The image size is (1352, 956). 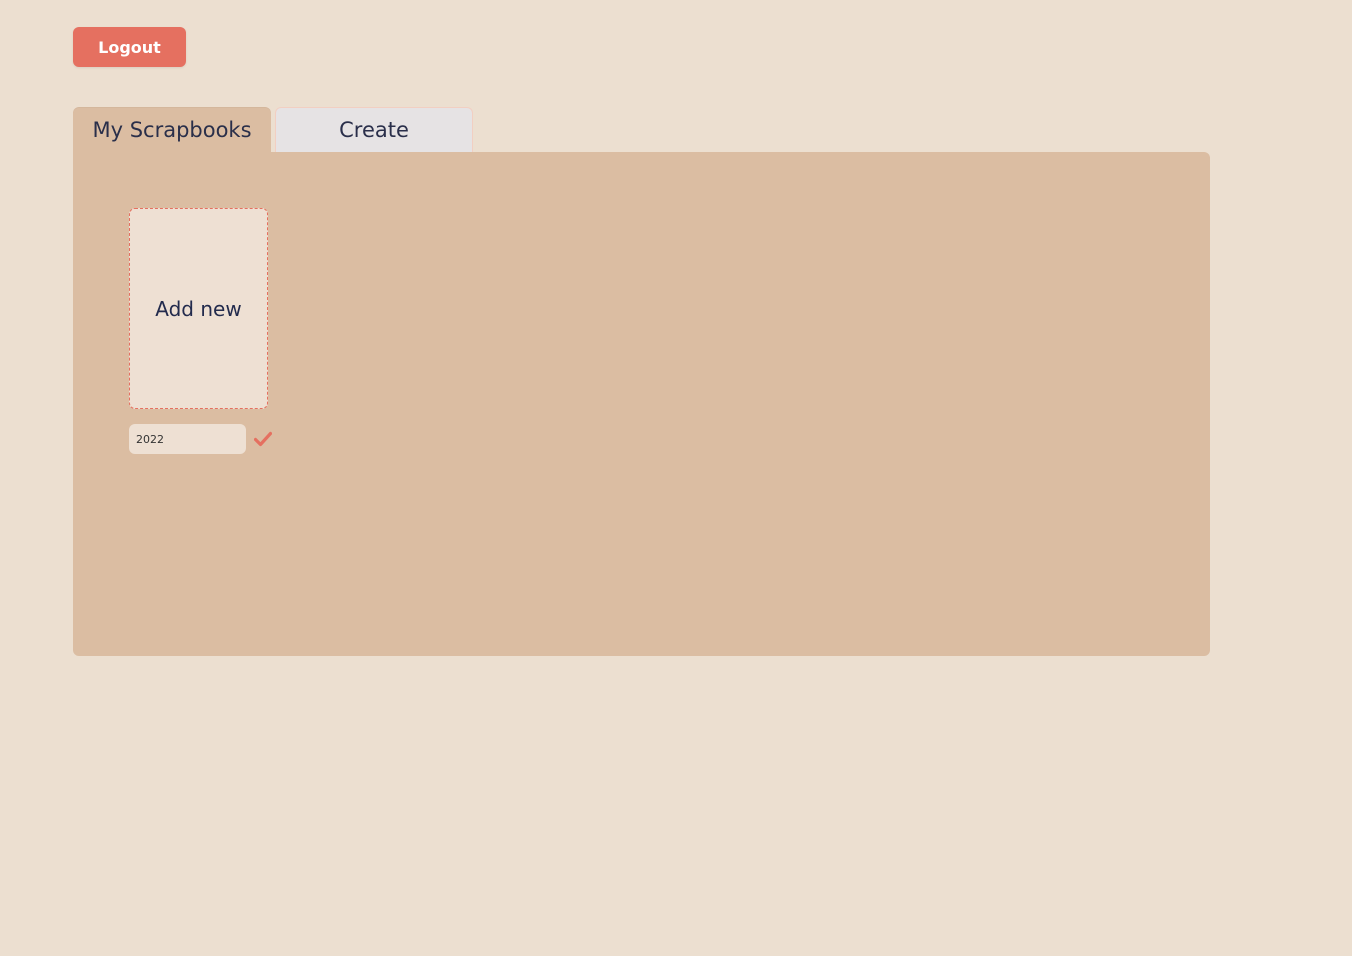 I want to click on scrapbook-name-row, so click(x=200, y=439).